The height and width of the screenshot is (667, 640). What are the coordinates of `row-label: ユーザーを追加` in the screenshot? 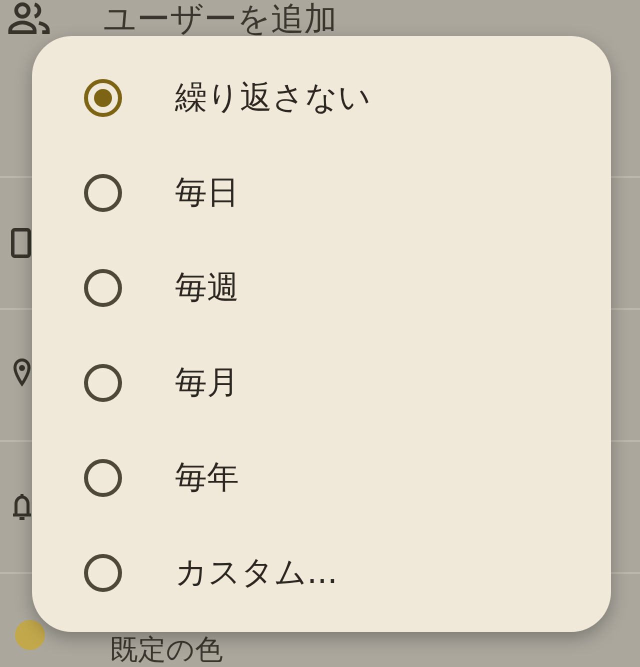 It's located at (220, 19).